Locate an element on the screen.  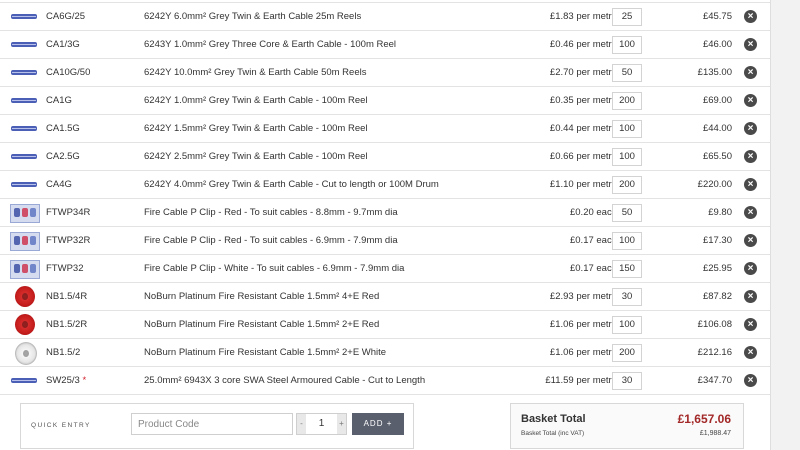
product-code: NB1.5/2R is located at coordinates (66, 324).